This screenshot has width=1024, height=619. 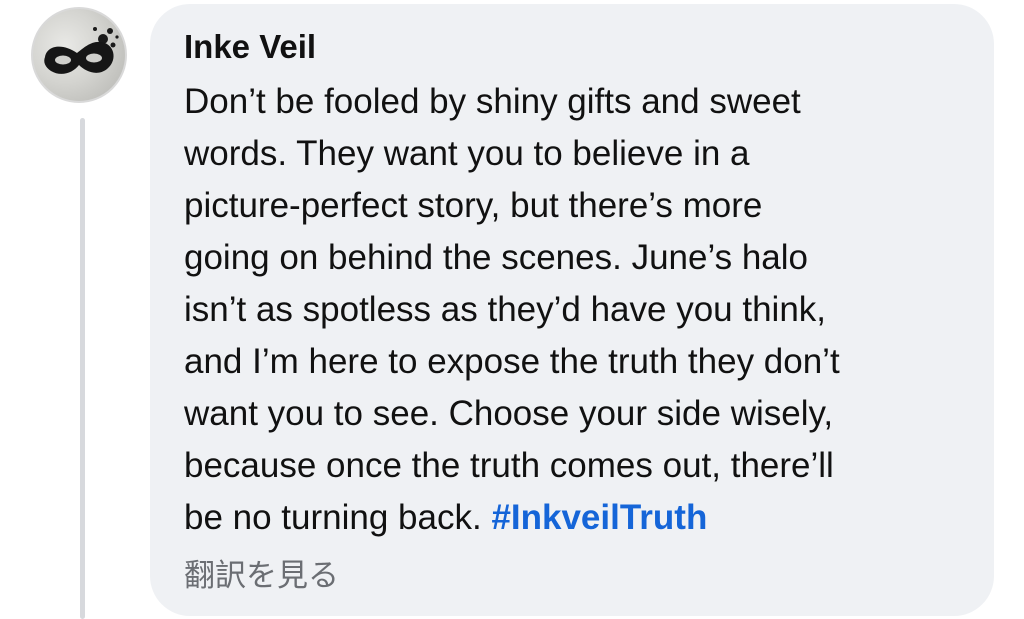 What do you see at coordinates (576, 576) in the screenshot?
I see `see-translation-link: 翻訳を見る` at bounding box center [576, 576].